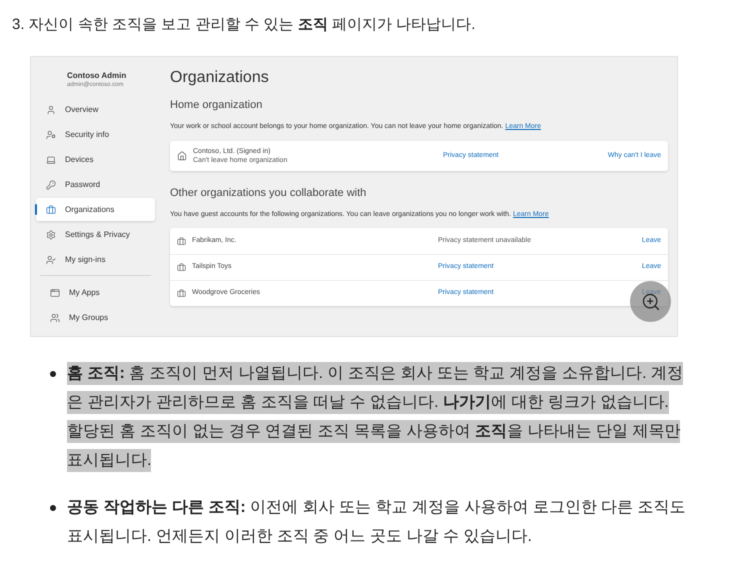 This screenshot has height=571, width=736. I want to click on person-icon, so click(51, 109).